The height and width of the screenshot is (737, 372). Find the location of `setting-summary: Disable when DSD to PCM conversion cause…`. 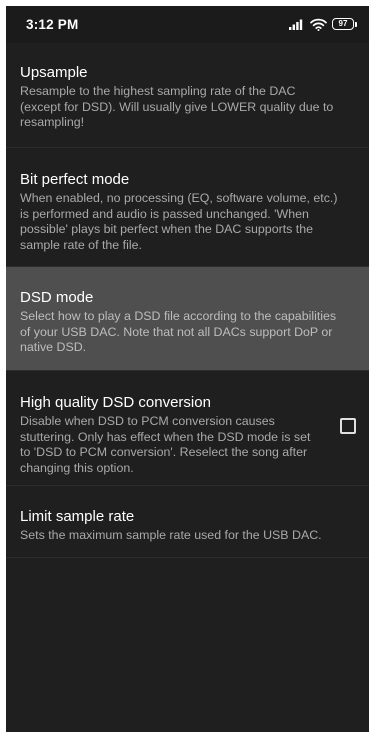

setting-summary: Disable when DSD to PCM conversion cause… is located at coordinates (165, 444).